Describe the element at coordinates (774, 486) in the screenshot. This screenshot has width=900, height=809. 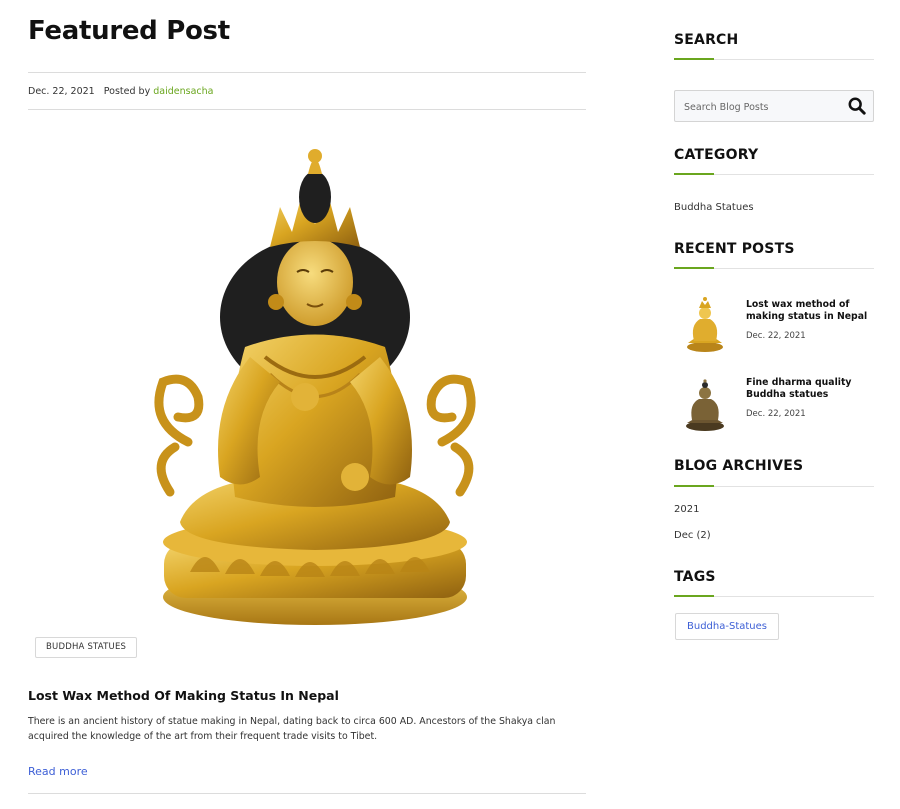
I see `blog-archives-heading-rule` at that location.